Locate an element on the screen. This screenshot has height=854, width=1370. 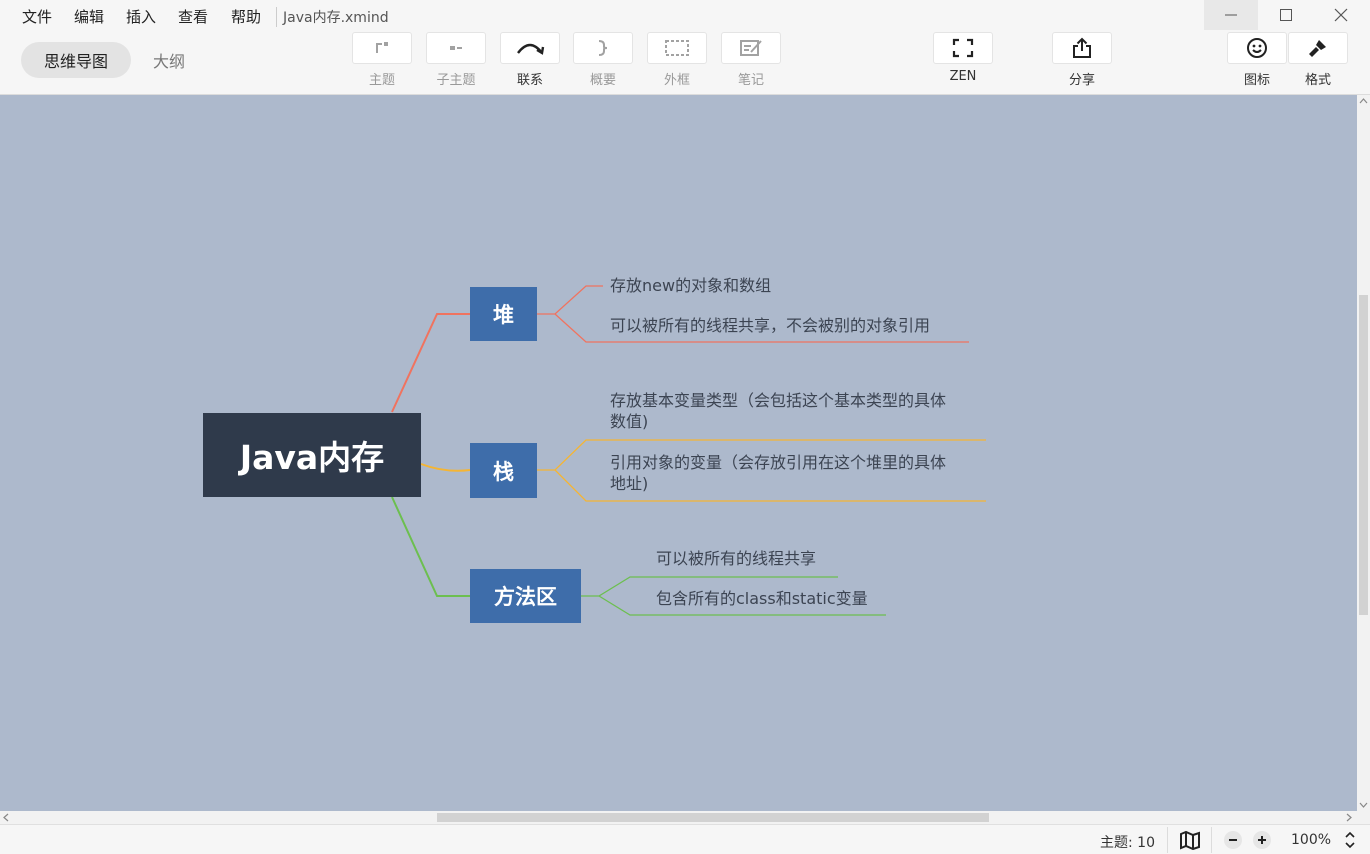
maximize-icon is located at coordinates (1286, 15).